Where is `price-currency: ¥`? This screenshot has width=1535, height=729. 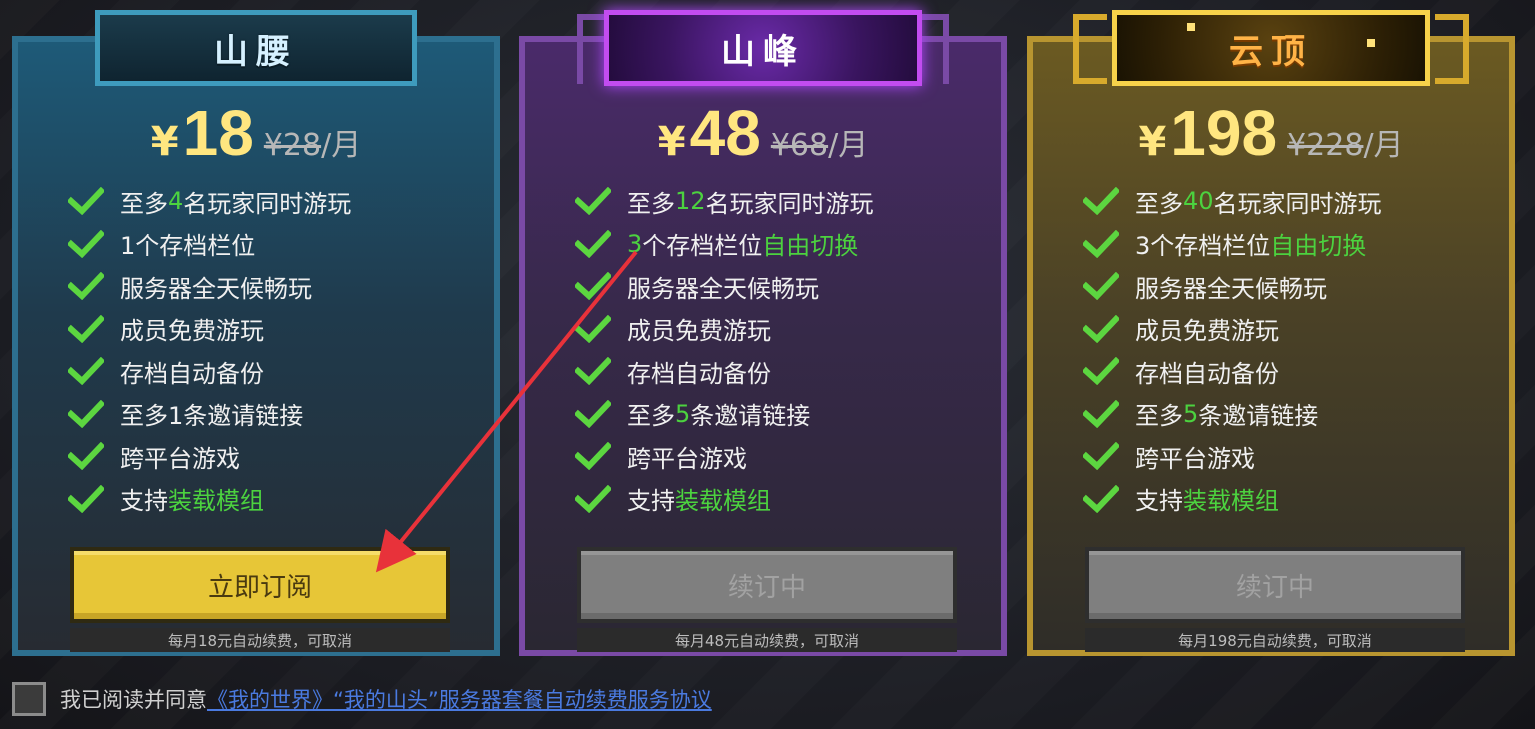 price-currency: ¥ is located at coordinates (671, 142).